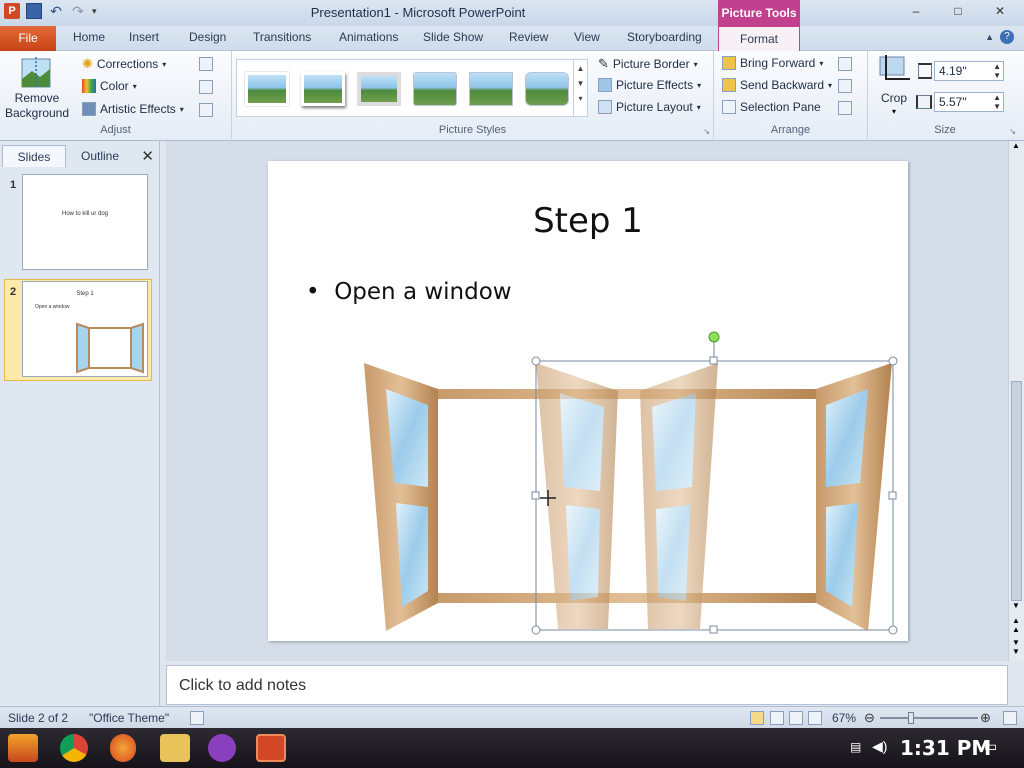  Describe the element at coordinates (869, 718) in the screenshot. I see `zoom-out-icon: ⊖` at that location.